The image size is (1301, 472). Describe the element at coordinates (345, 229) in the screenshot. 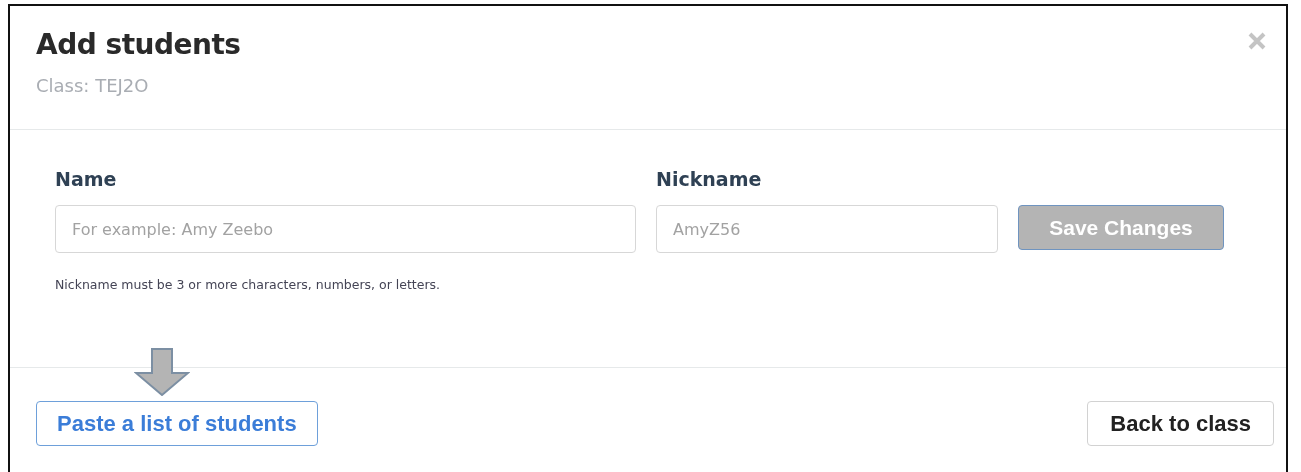

I see `input-field: For example: Amy Zeebo` at that location.